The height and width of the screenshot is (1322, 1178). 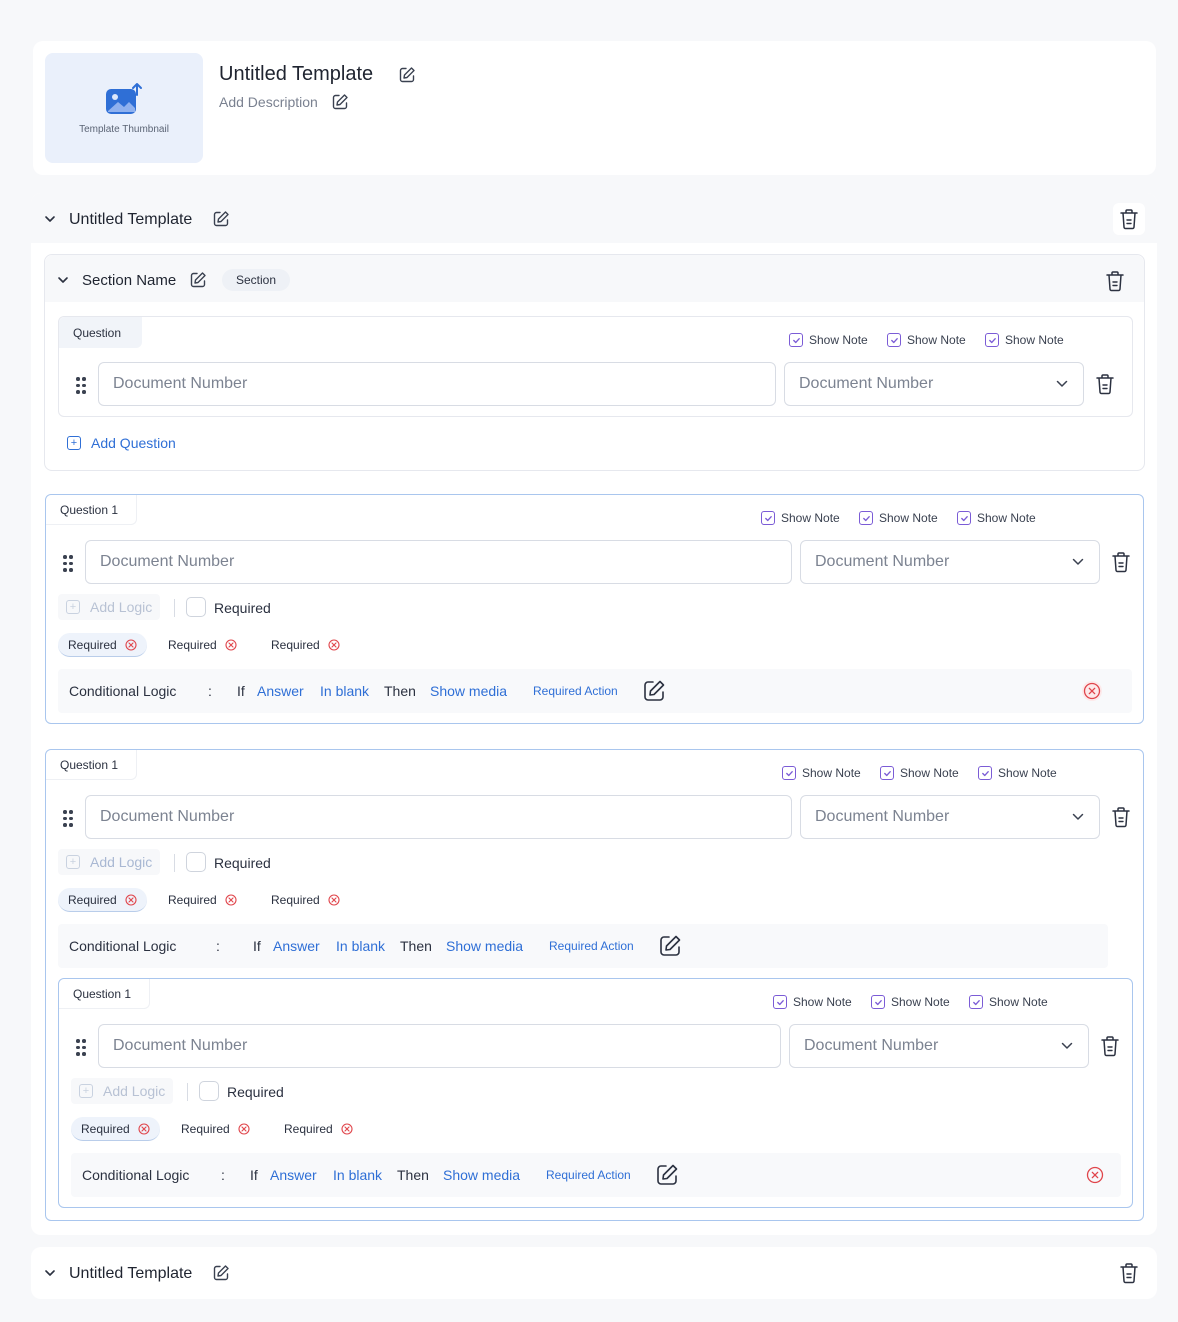 What do you see at coordinates (121, 443) in the screenshot?
I see `add-question-button: + Add Question` at bounding box center [121, 443].